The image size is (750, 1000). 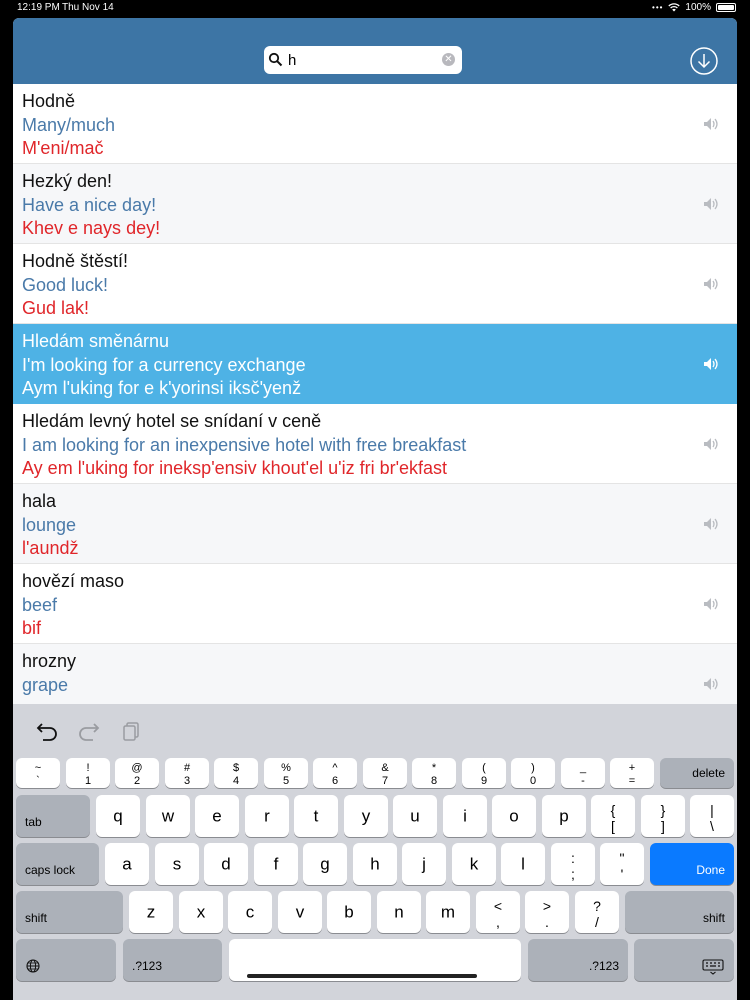 What do you see at coordinates (704, 61) in the screenshot?
I see `download-icon` at bounding box center [704, 61].